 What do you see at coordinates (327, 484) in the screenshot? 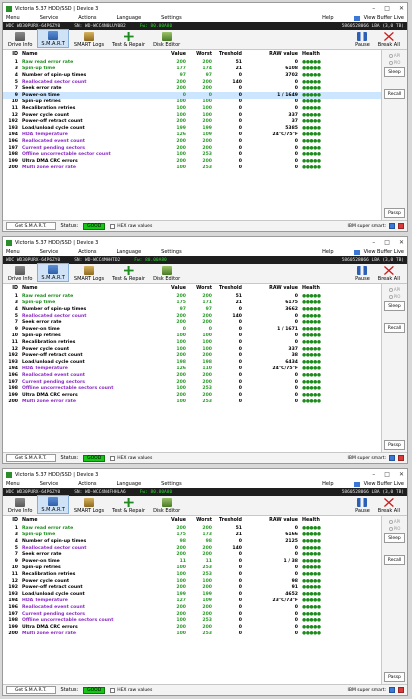
I see `menu-item-help: Help` at bounding box center [327, 484].